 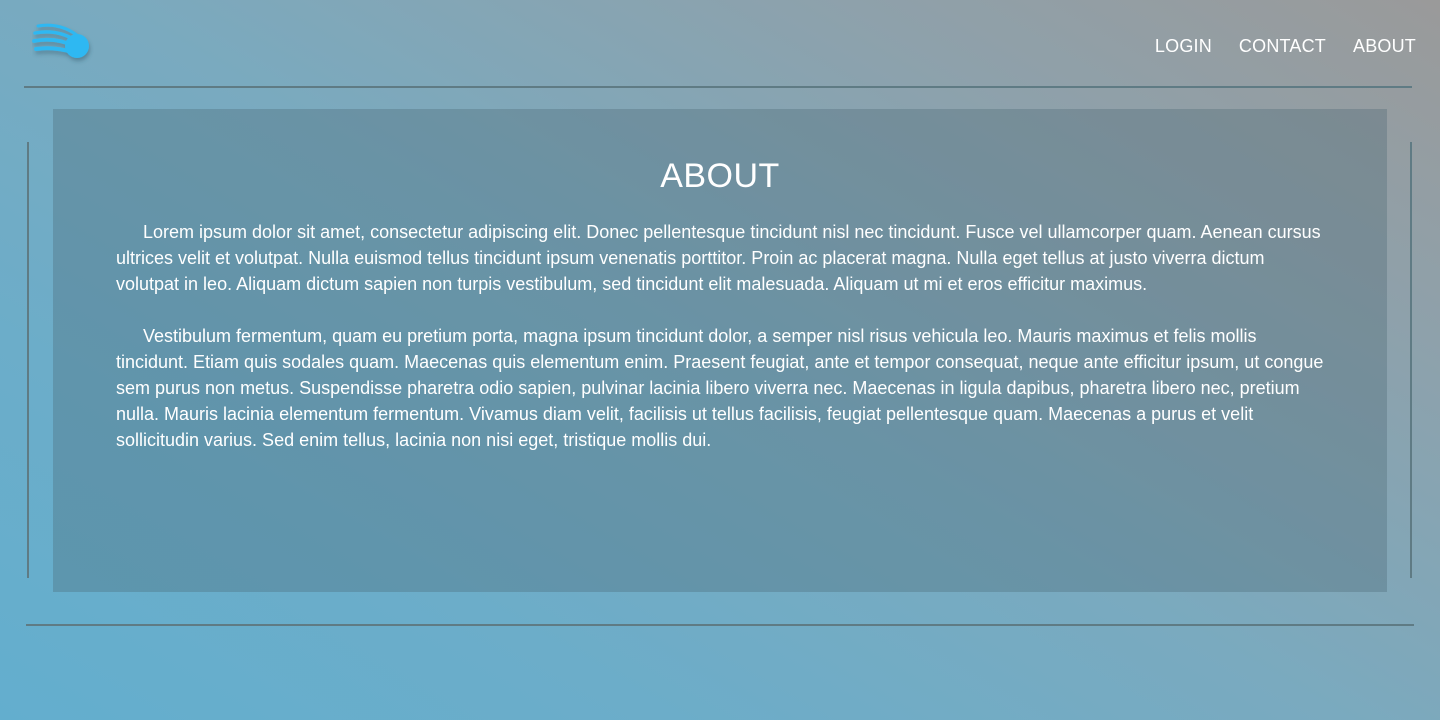 I want to click on nav-login-link: LOGIN, so click(x=1183, y=46).